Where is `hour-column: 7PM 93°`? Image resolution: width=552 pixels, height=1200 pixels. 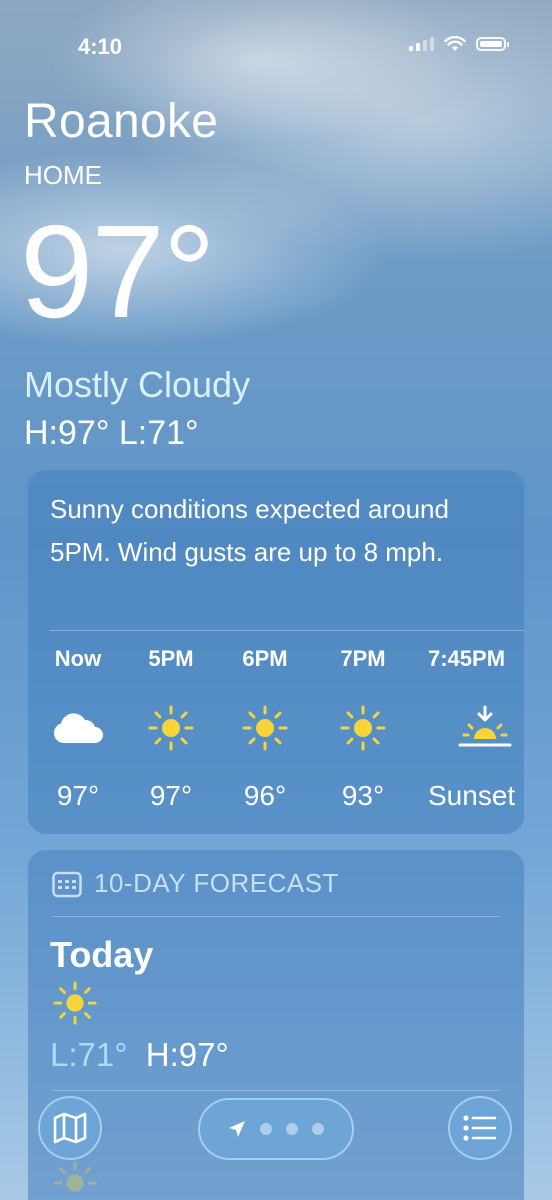 hour-column: 7PM 93° is located at coordinates (363, 729).